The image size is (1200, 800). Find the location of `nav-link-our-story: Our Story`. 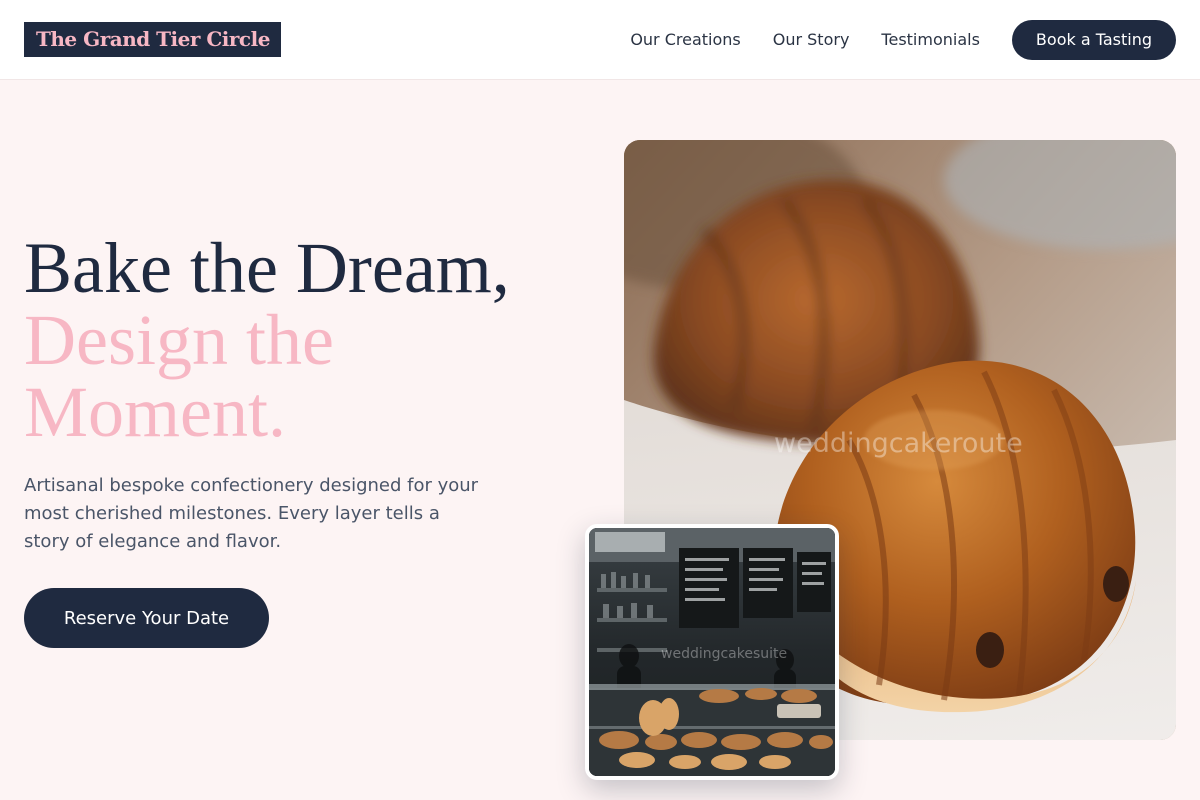

nav-link-our-story: Our Story is located at coordinates (811, 39).